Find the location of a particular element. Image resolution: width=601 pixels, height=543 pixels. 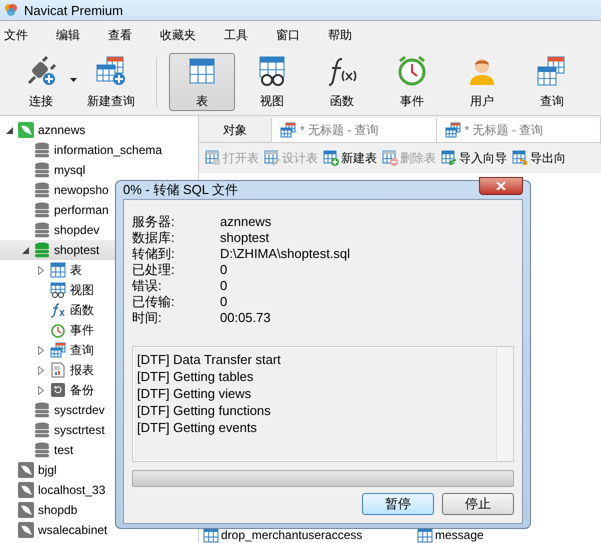

tree-item: test is located at coordinates (99, 450).